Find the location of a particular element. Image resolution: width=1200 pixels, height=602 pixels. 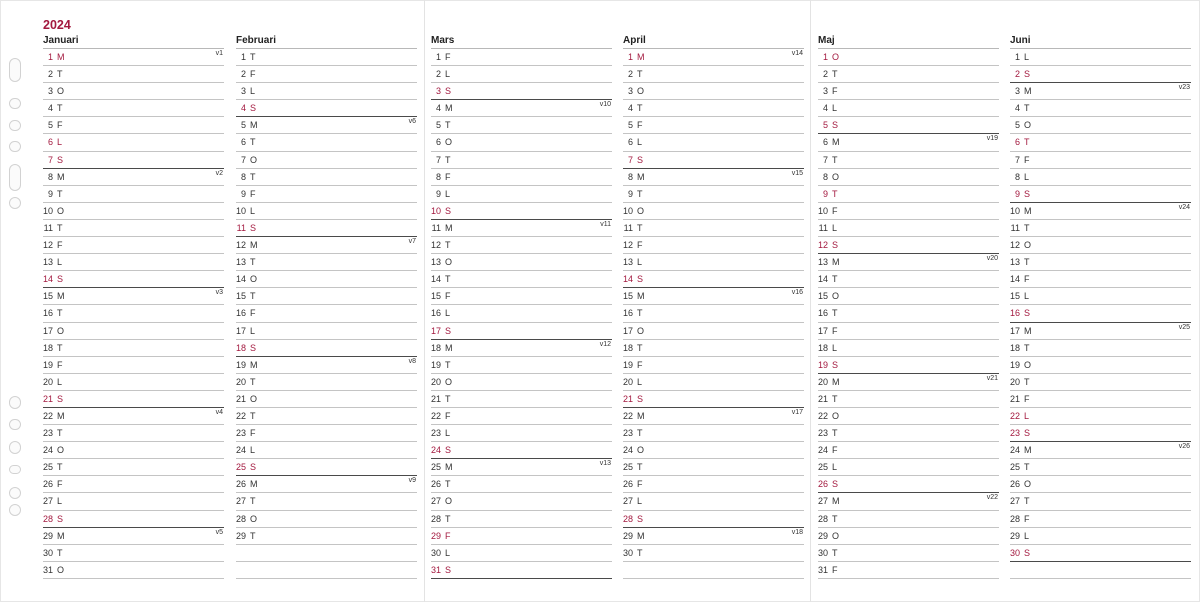

day-row: 18 T is located at coordinates (133, 348).